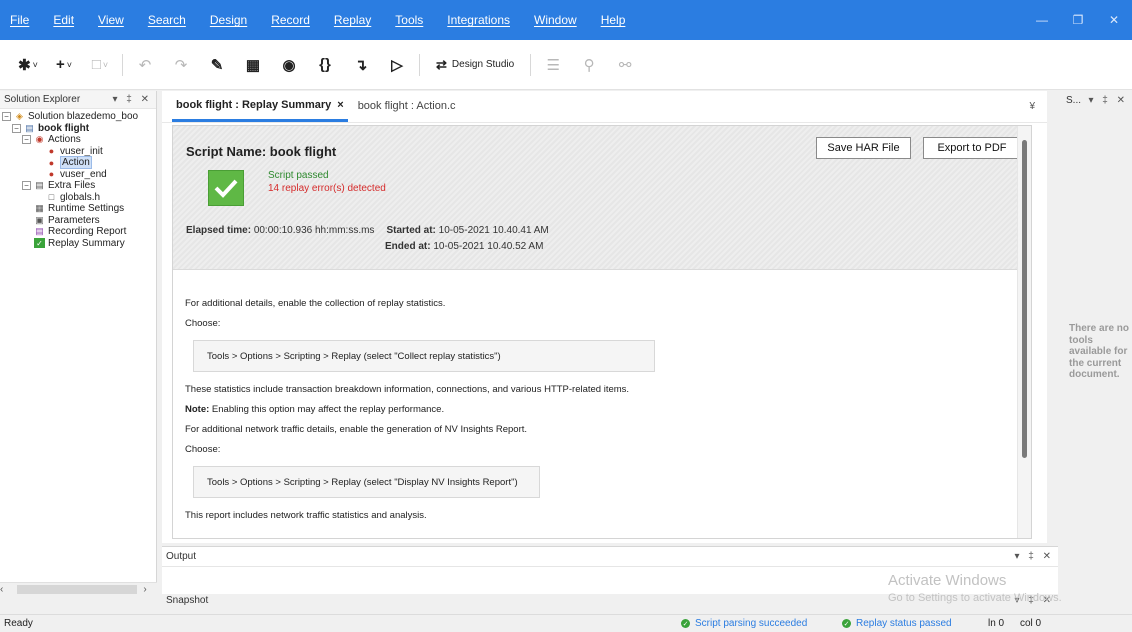  I want to click on solution-icon: ◈, so click(19, 116).